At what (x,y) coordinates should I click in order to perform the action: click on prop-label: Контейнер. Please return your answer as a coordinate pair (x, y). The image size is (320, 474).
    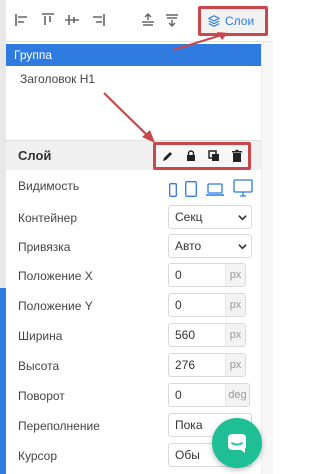
    Looking at the image, I should click on (48, 218).